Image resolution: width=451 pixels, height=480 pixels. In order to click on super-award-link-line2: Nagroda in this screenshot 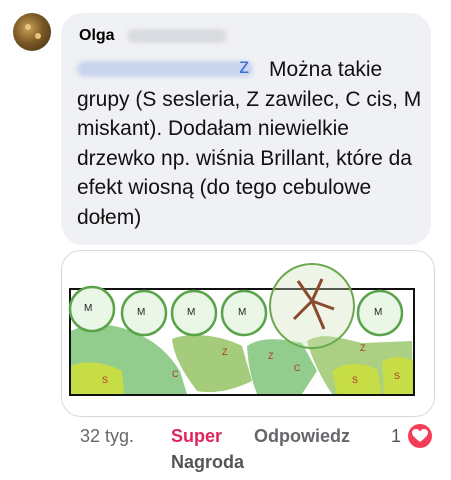, I will do `click(207, 462)`.